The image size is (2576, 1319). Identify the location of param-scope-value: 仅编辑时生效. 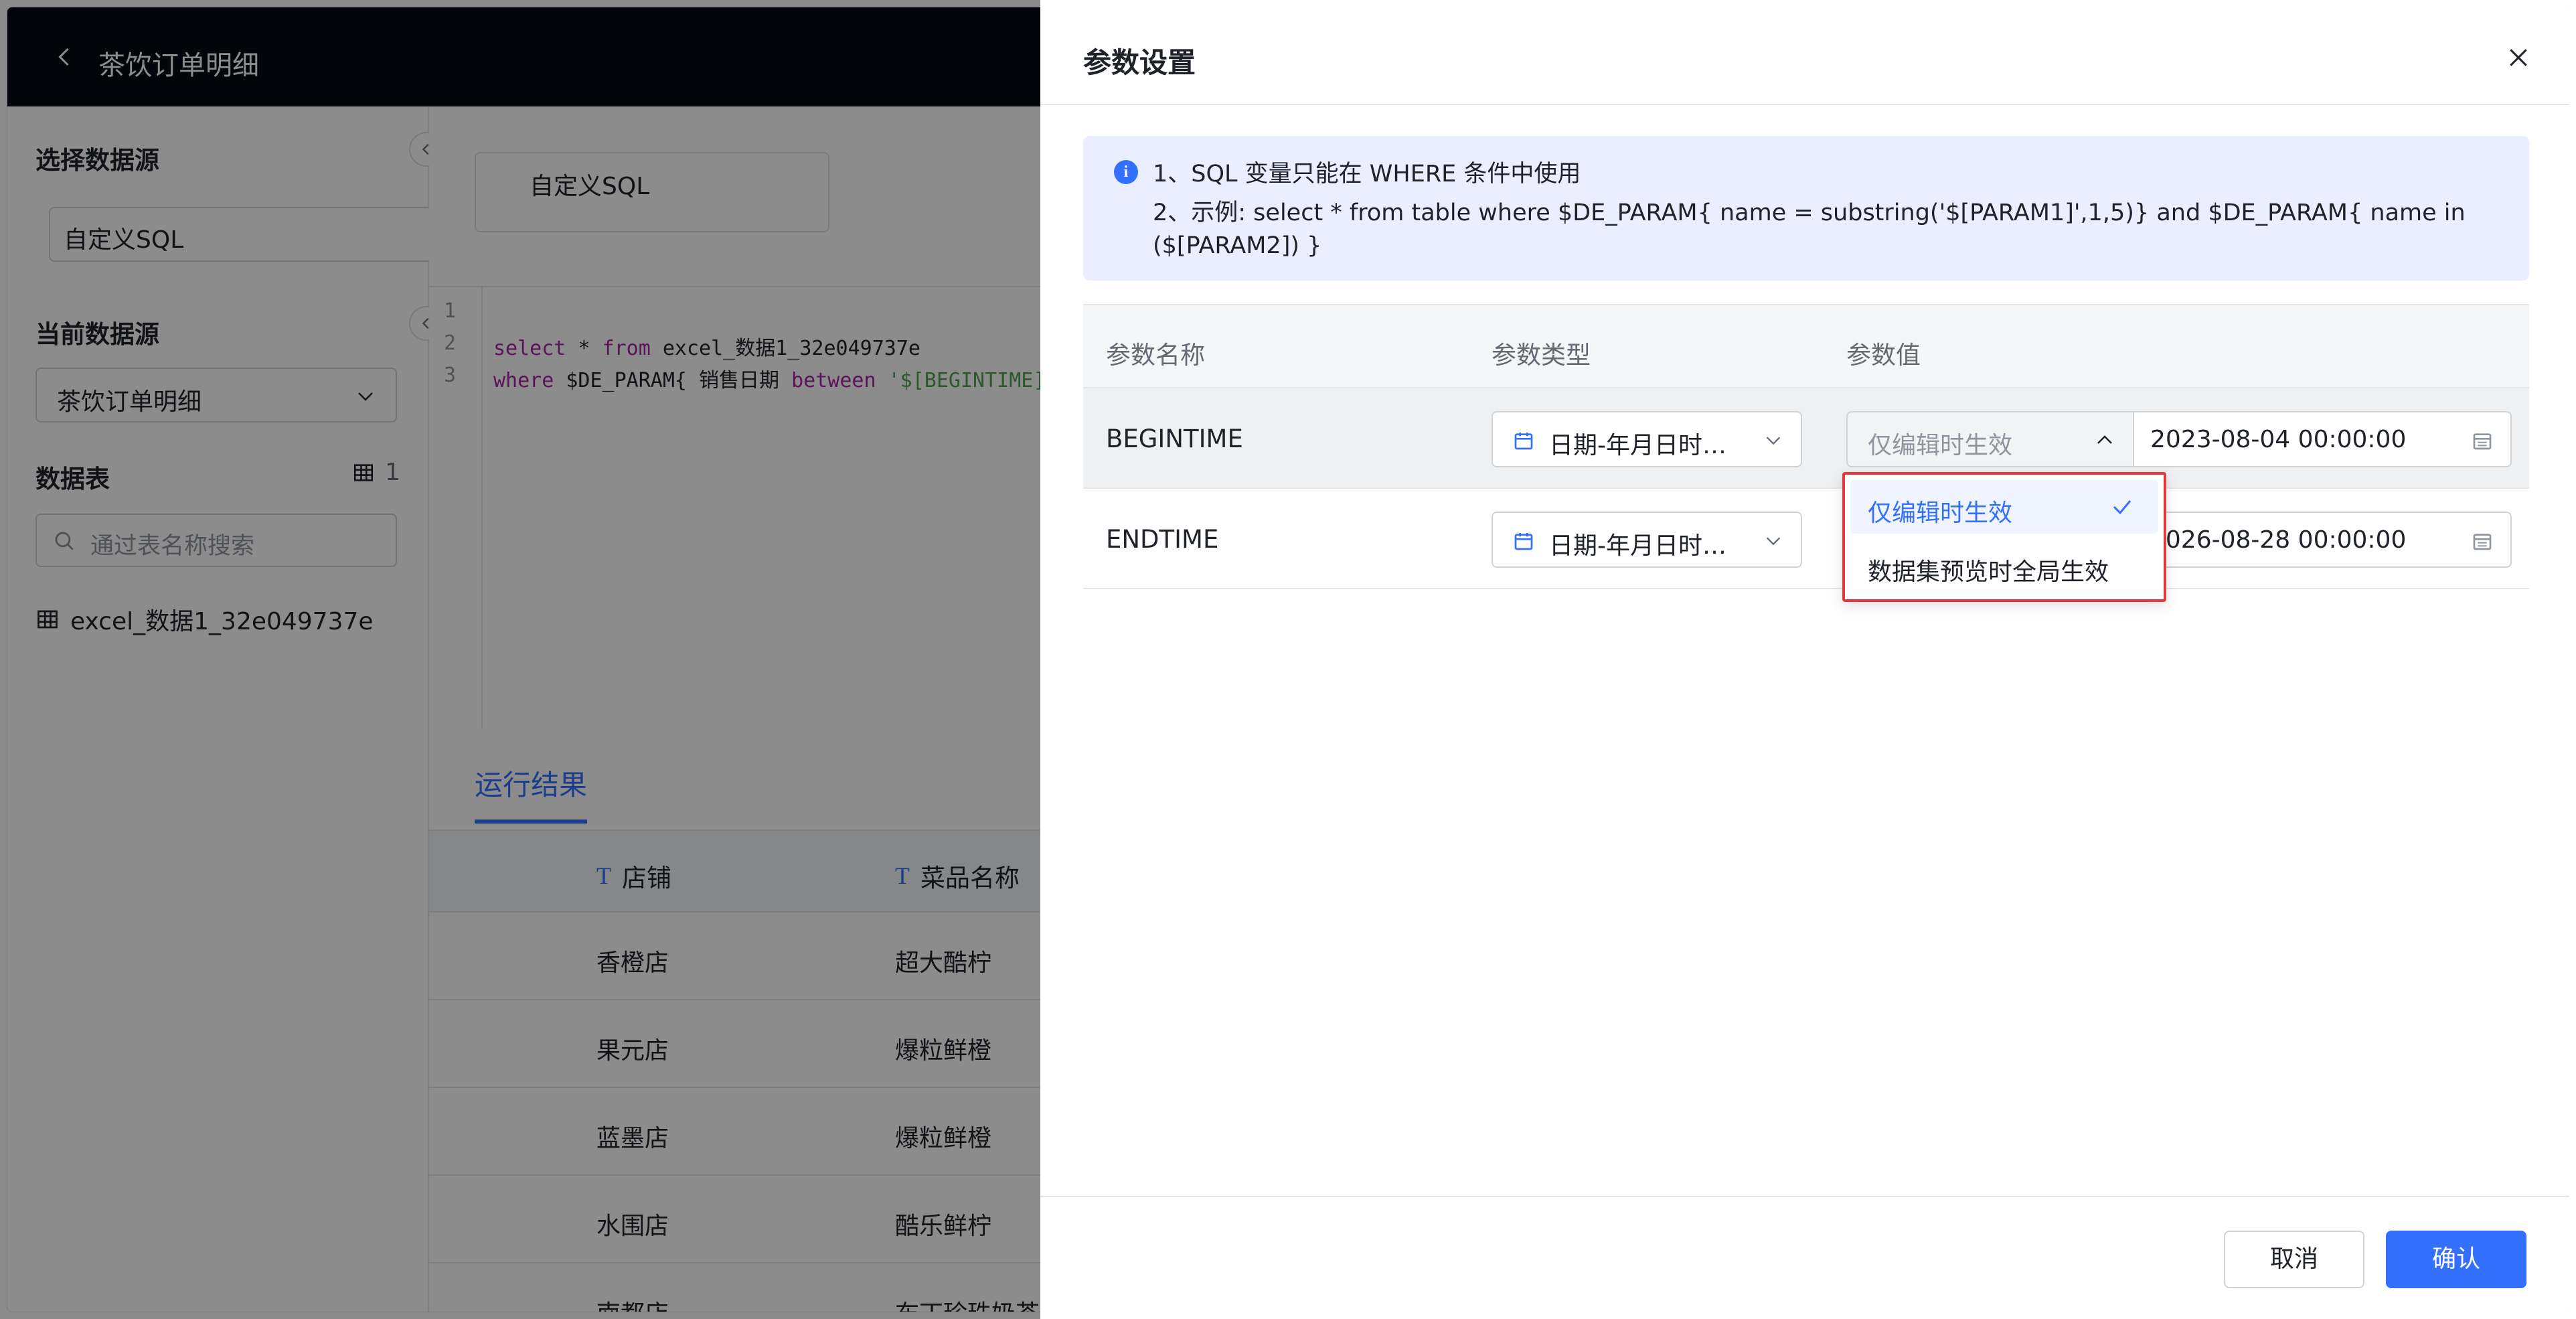
(1941, 445).